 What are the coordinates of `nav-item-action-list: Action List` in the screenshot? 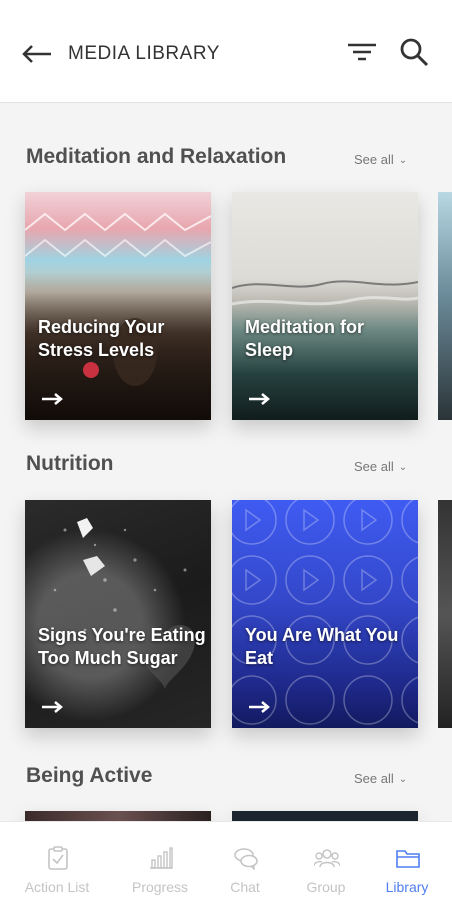 It's located at (57, 861).